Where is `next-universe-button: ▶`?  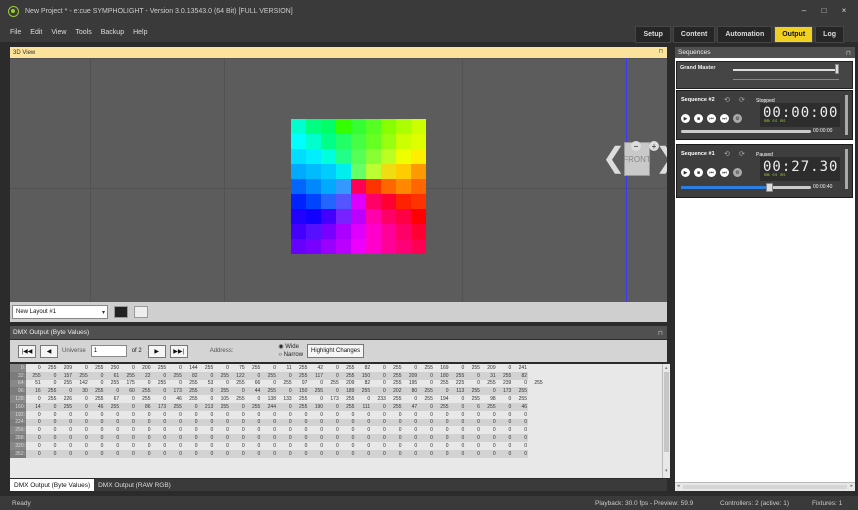 next-universe-button: ▶ is located at coordinates (156, 351).